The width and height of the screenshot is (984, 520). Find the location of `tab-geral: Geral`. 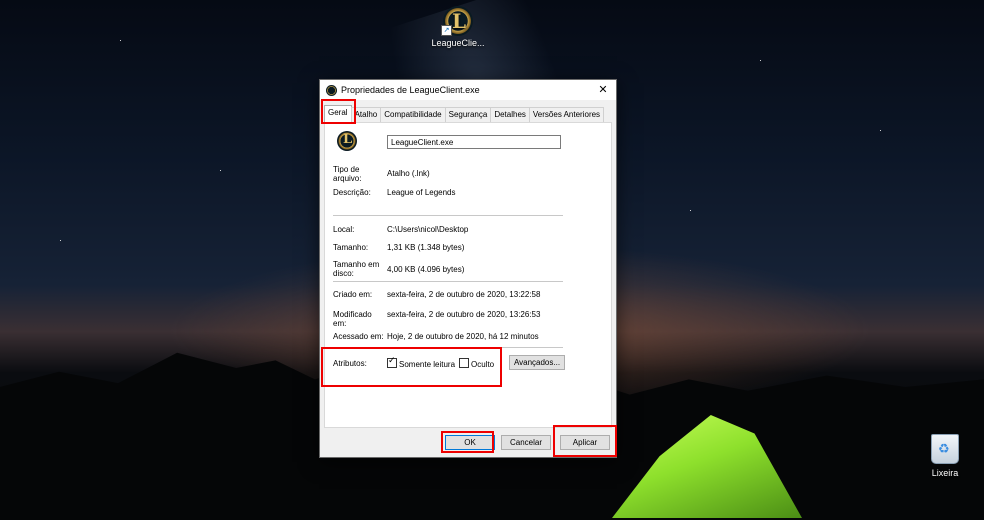

tab-geral: Geral is located at coordinates (338, 113).